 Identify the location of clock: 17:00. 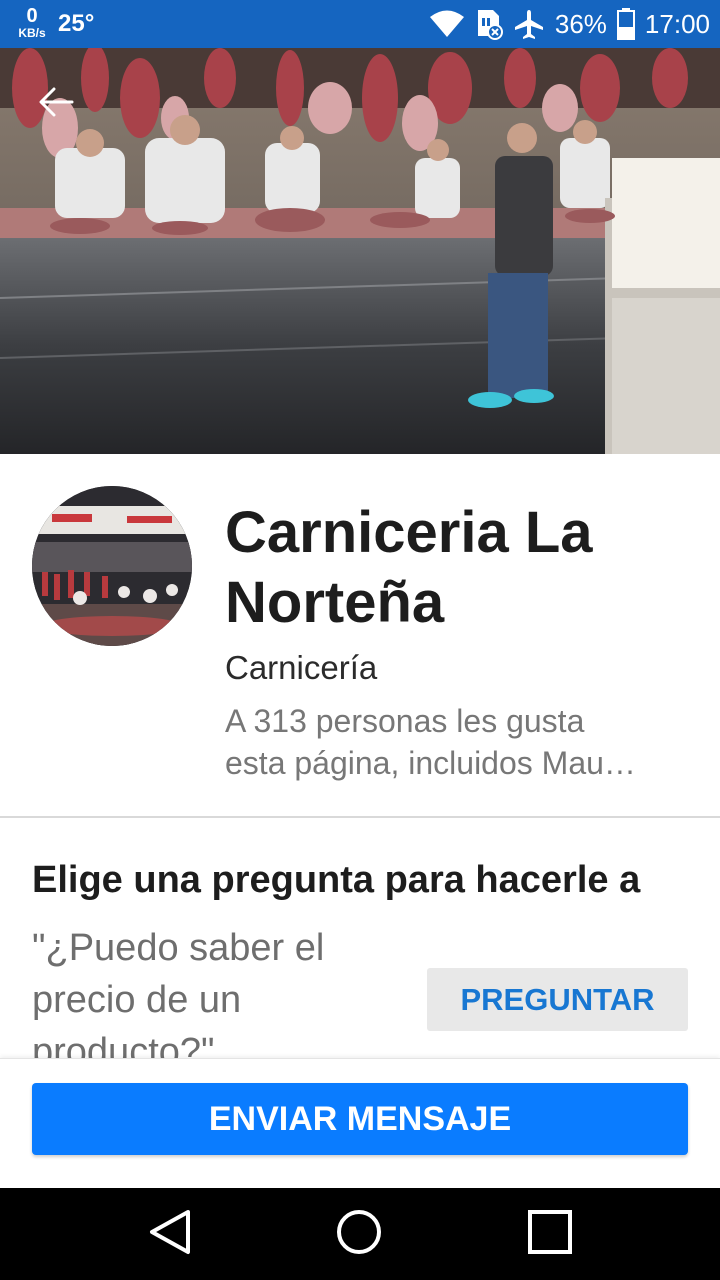
(677, 23).